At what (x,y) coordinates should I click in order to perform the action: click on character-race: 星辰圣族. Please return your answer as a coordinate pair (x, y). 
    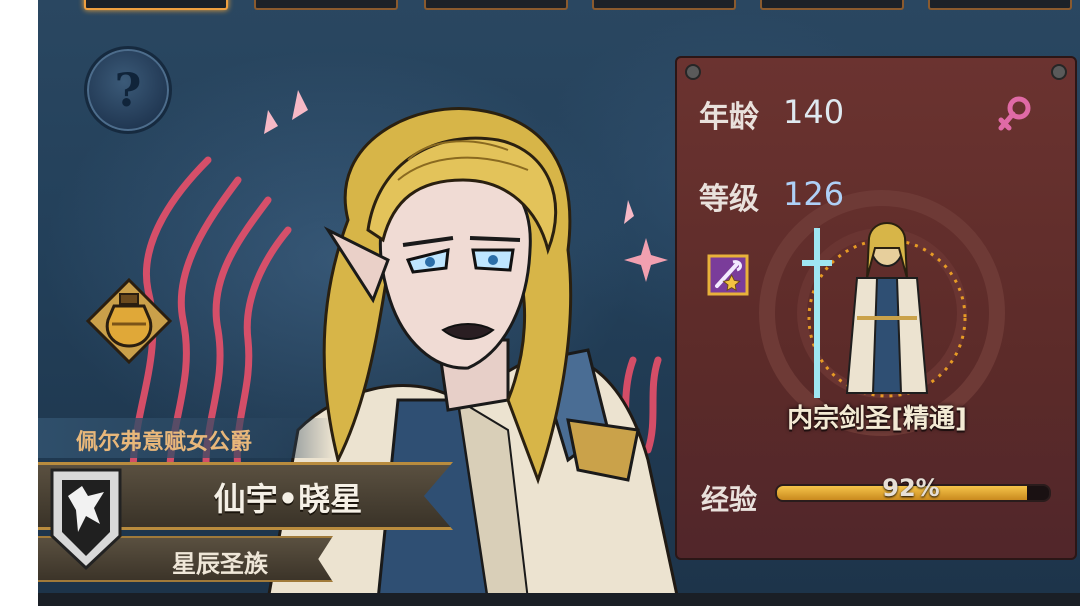
    Looking at the image, I should click on (220, 564).